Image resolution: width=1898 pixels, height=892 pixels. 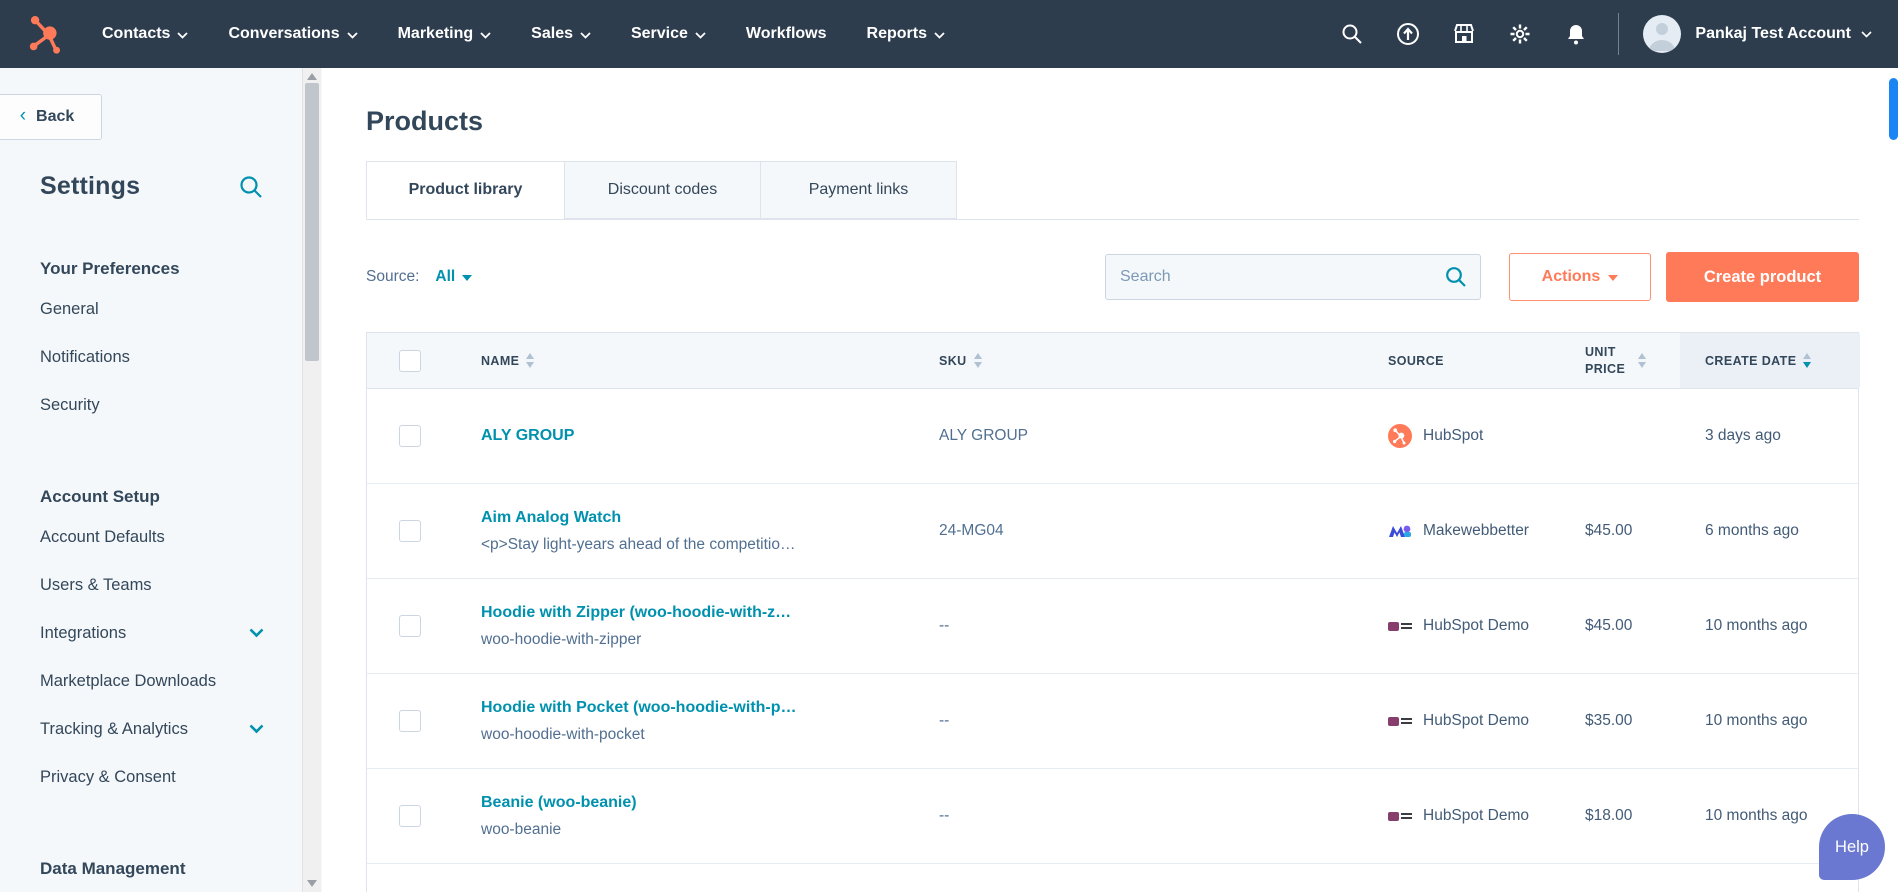 I want to click on search-settings-icon, so click(x=251, y=187).